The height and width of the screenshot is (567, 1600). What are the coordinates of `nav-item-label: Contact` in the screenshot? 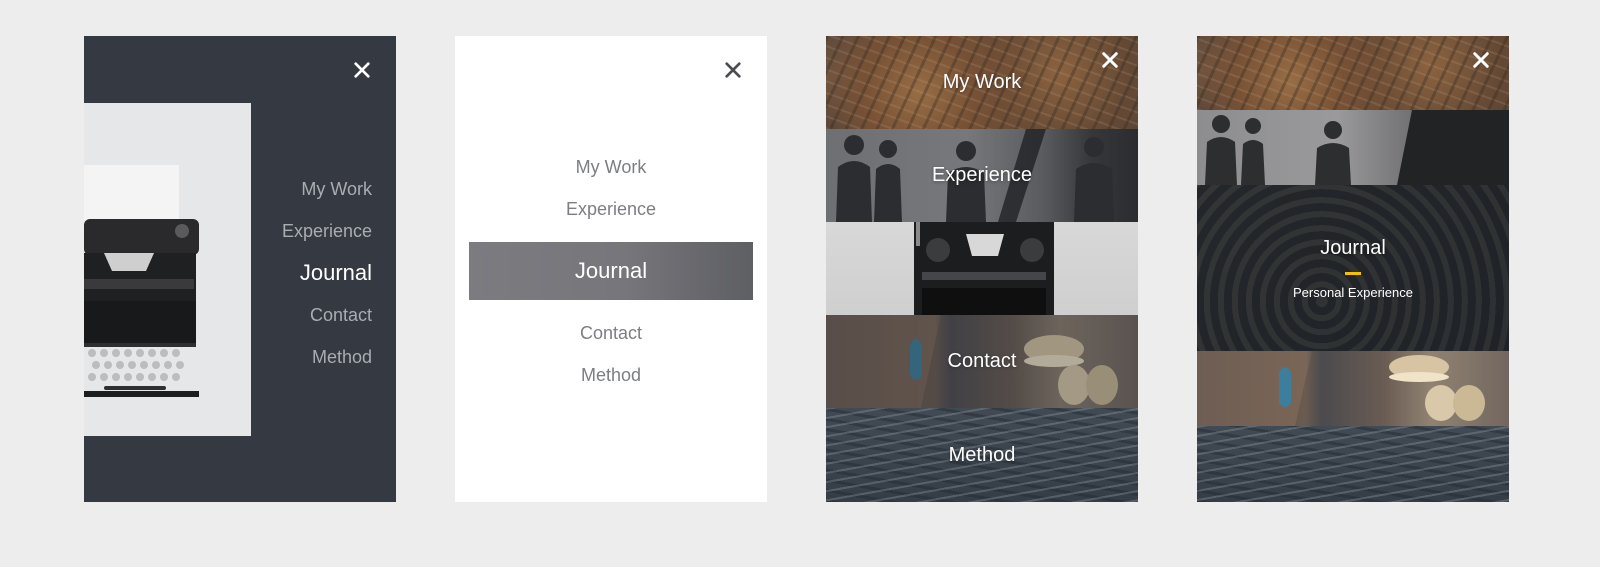 It's located at (982, 361).